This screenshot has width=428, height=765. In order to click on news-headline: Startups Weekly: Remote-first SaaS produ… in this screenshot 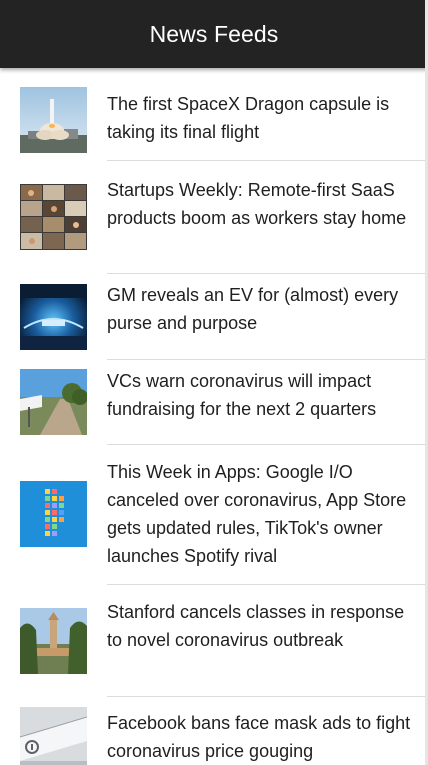, I will do `click(257, 204)`.